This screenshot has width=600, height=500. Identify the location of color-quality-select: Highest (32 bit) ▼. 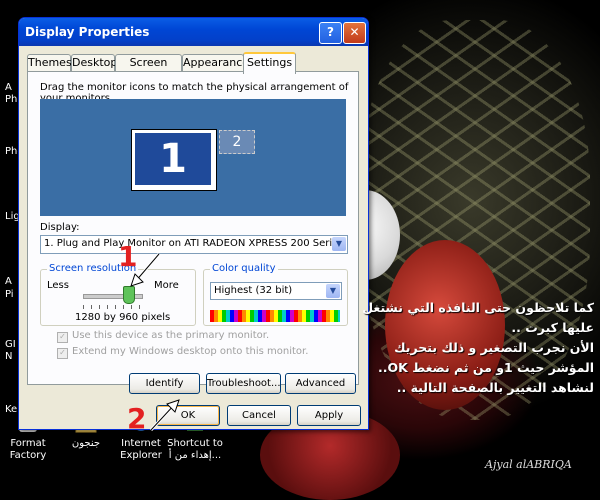
(276, 291).